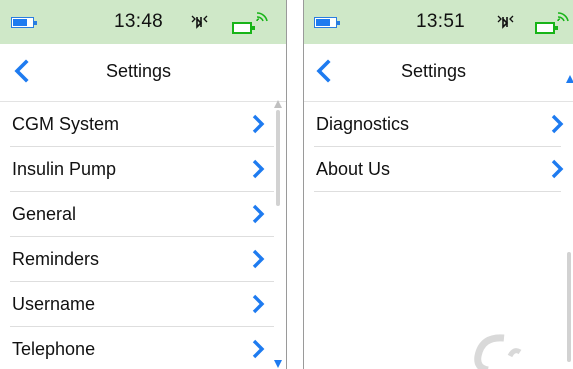 This screenshot has width=573, height=369. What do you see at coordinates (139, 21) in the screenshot?
I see `status-time: 13:48` at bounding box center [139, 21].